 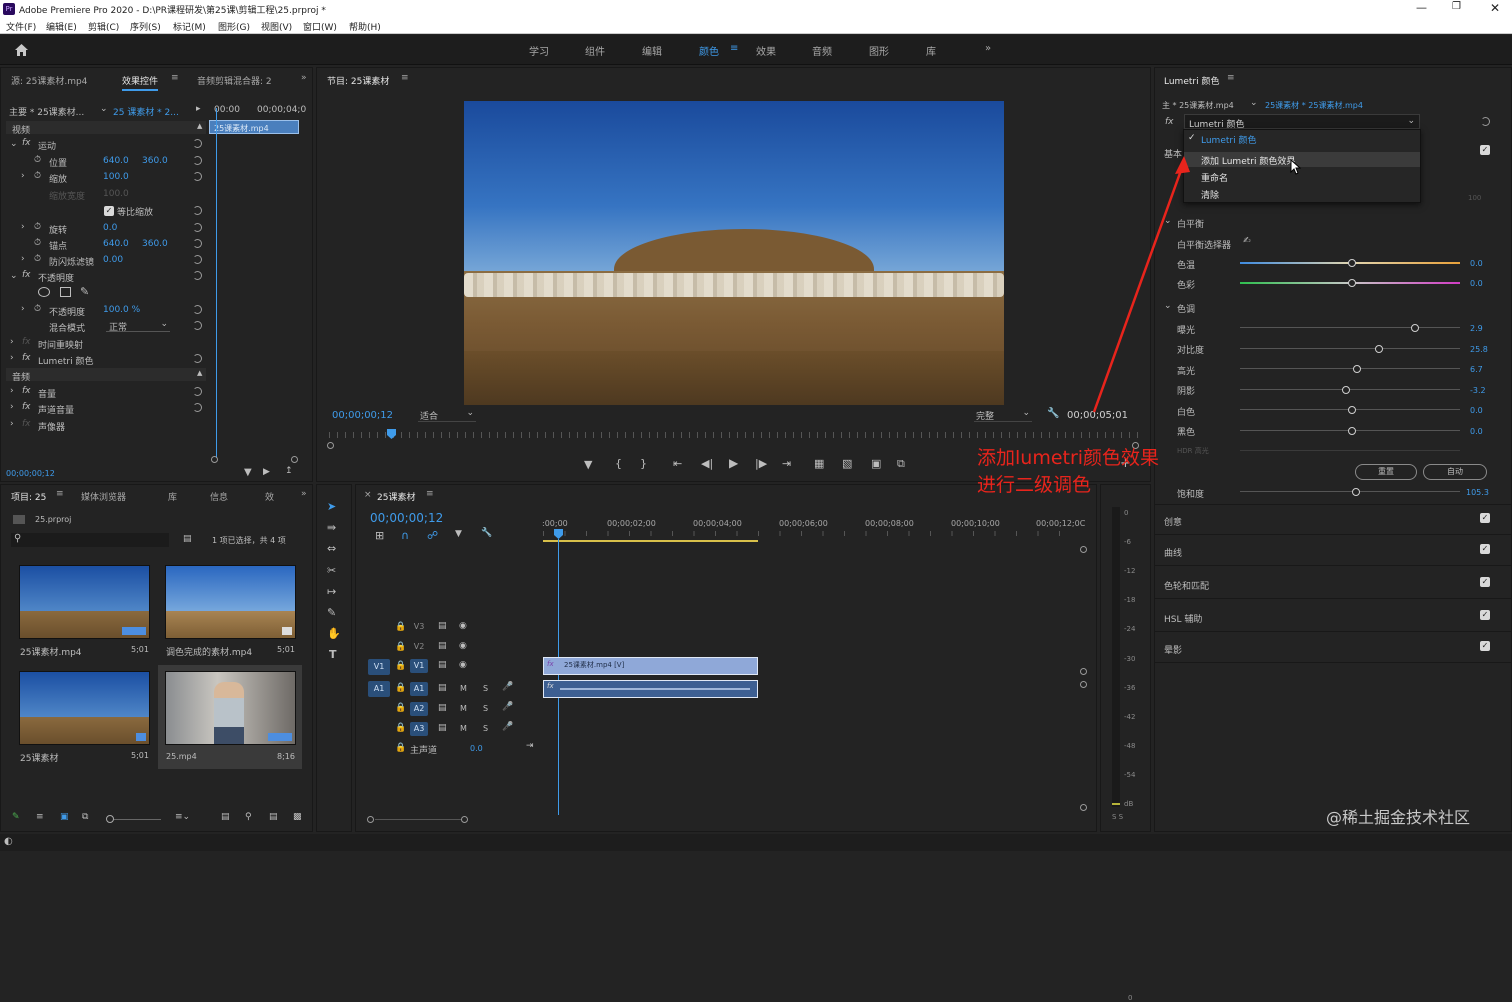 I want to click on contrast-value: 25.8, so click(x=1479, y=349).